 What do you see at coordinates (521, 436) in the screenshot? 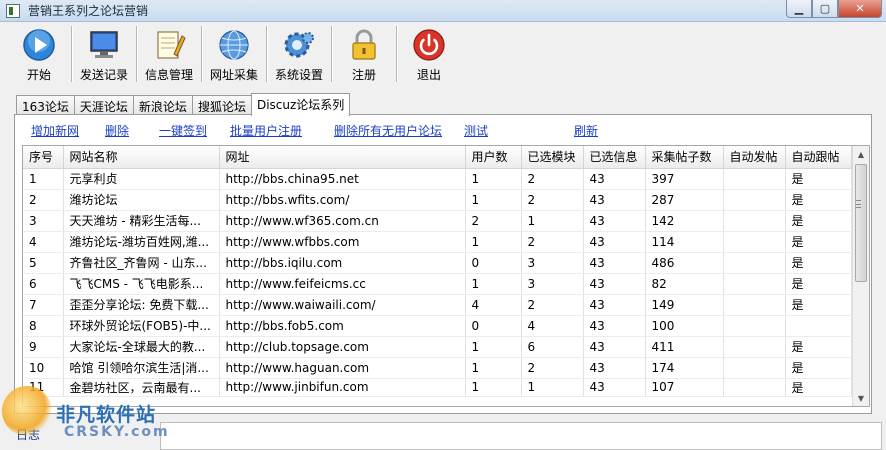
I see `log-textbox` at bounding box center [521, 436].